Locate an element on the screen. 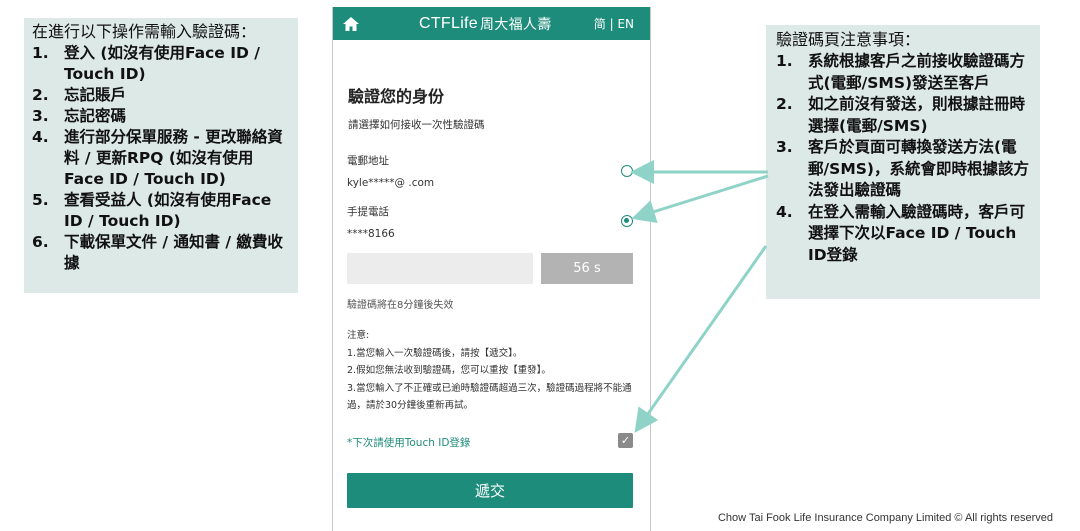 This screenshot has width=1080, height=531. right-box-title: 驗證碼頁注意事項： is located at coordinates (848, 39).